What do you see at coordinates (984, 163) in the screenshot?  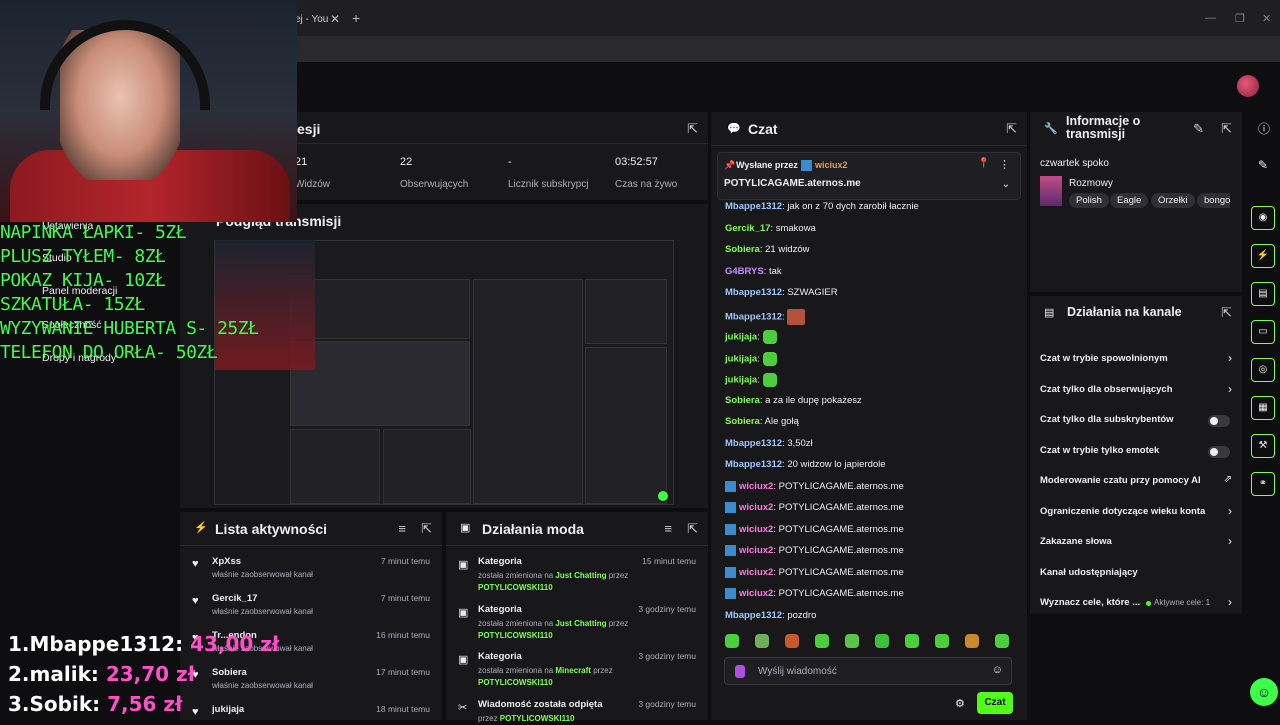 I see `unpin-icon: 📍` at bounding box center [984, 163].